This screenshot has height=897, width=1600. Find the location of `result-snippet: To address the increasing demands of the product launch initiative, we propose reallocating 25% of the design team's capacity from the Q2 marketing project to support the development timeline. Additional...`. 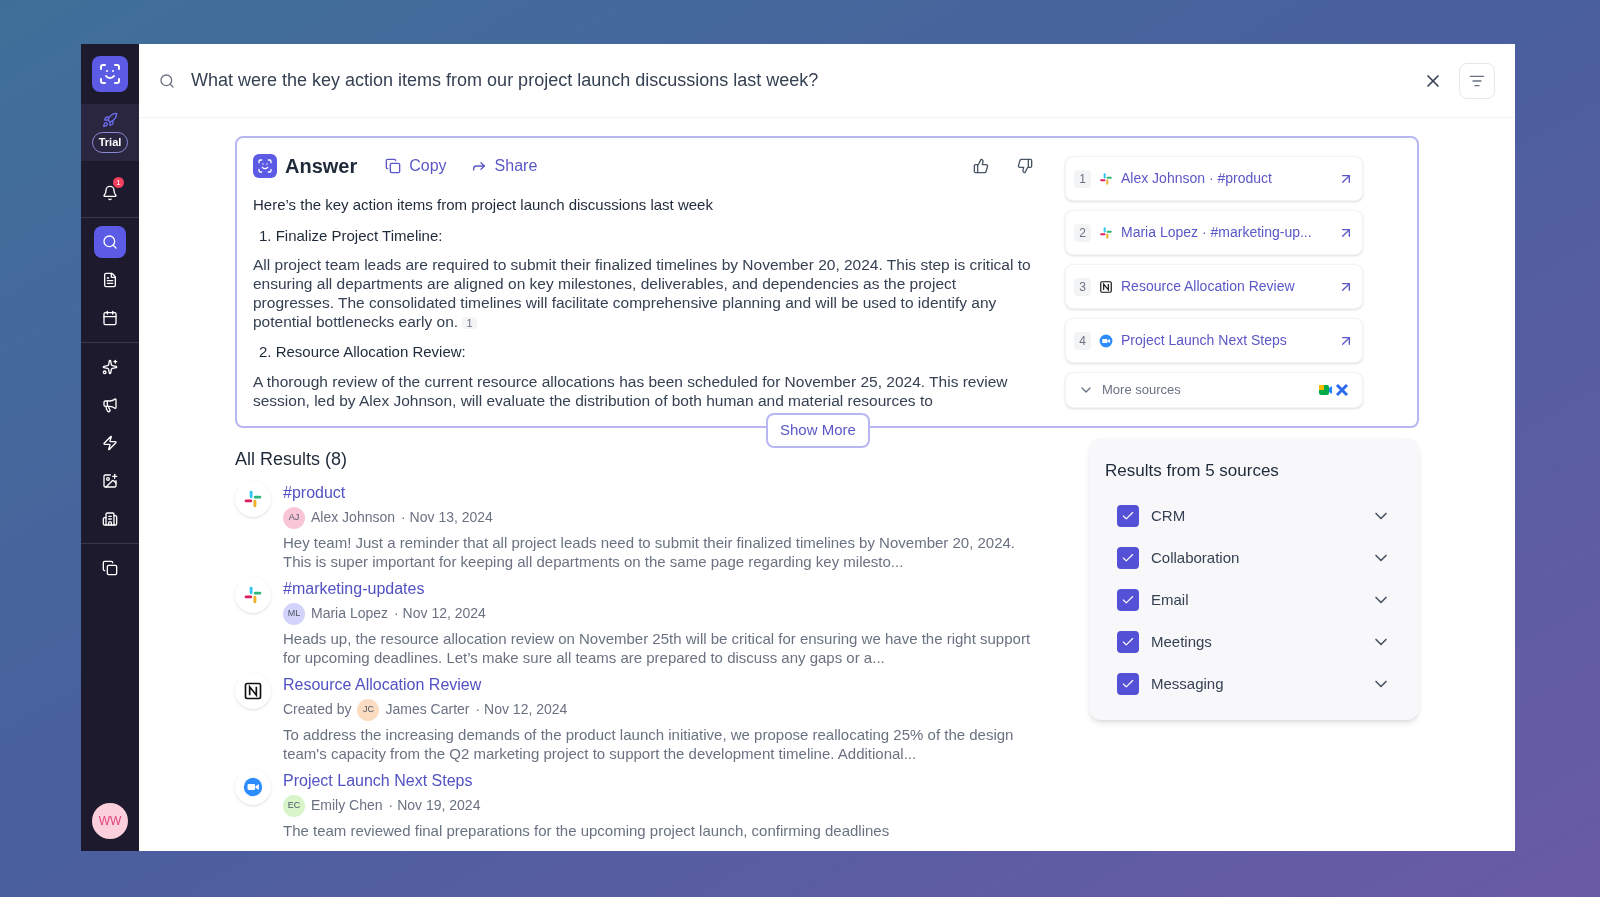

result-snippet: To address the increasing demands of the product launch initiative, we propose reallocating 25% of the design team's capacity from the Q2 marketing project to support the development timeline. Additional... is located at coordinates (649, 743).